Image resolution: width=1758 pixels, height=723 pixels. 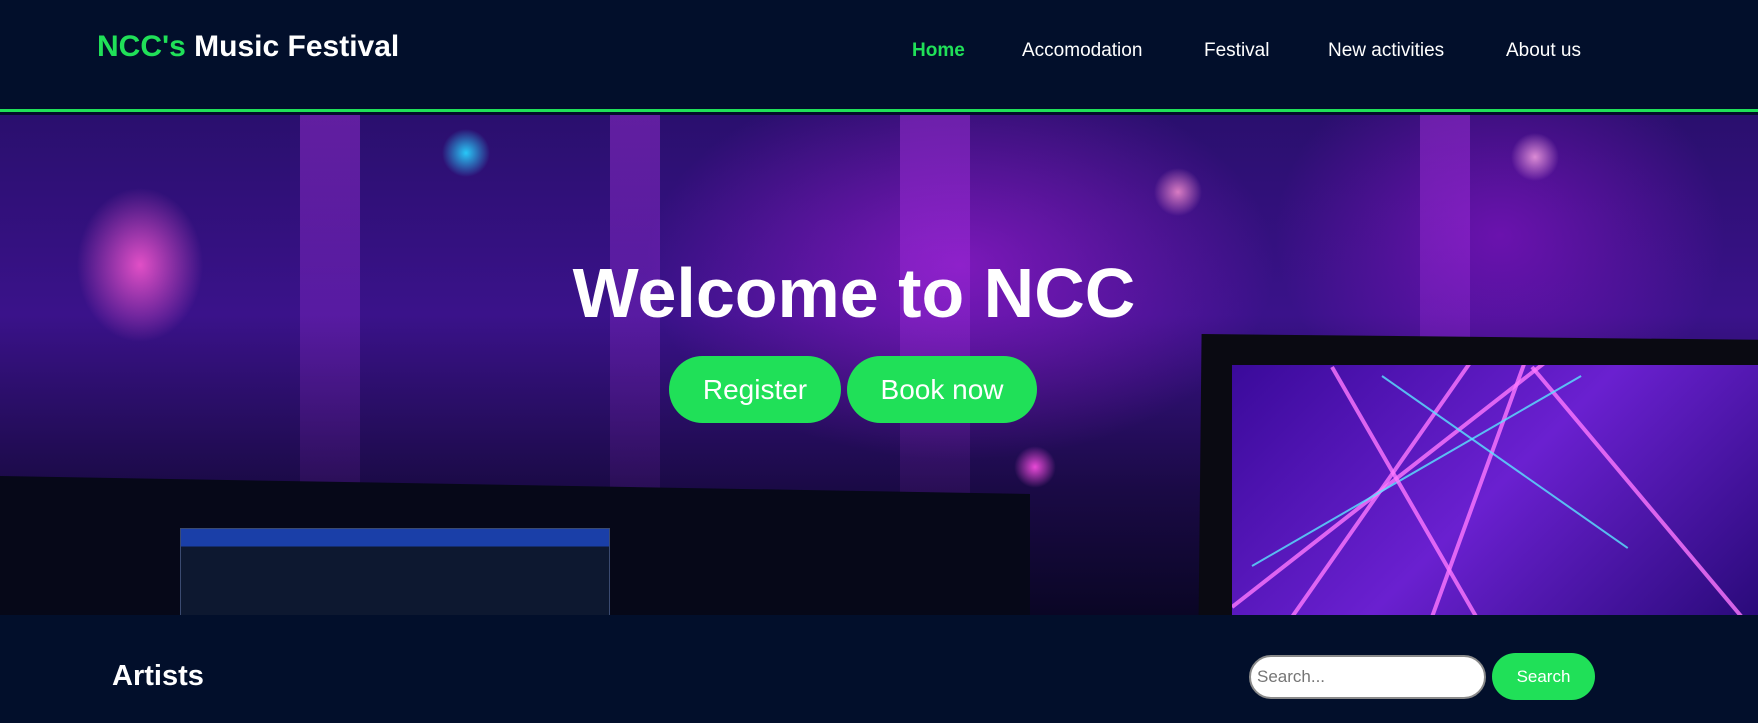 What do you see at coordinates (1367, 677) in the screenshot?
I see `search-input` at bounding box center [1367, 677].